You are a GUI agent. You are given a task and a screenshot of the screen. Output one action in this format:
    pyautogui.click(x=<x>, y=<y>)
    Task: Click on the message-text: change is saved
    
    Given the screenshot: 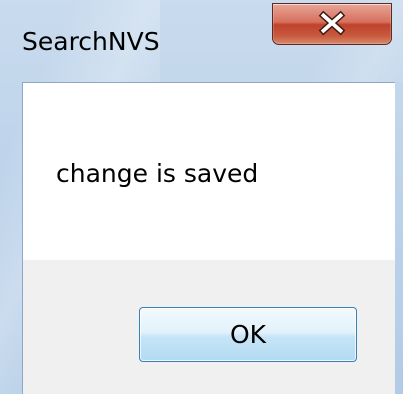 What is the action you would take?
    pyautogui.click(x=157, y=173)
    